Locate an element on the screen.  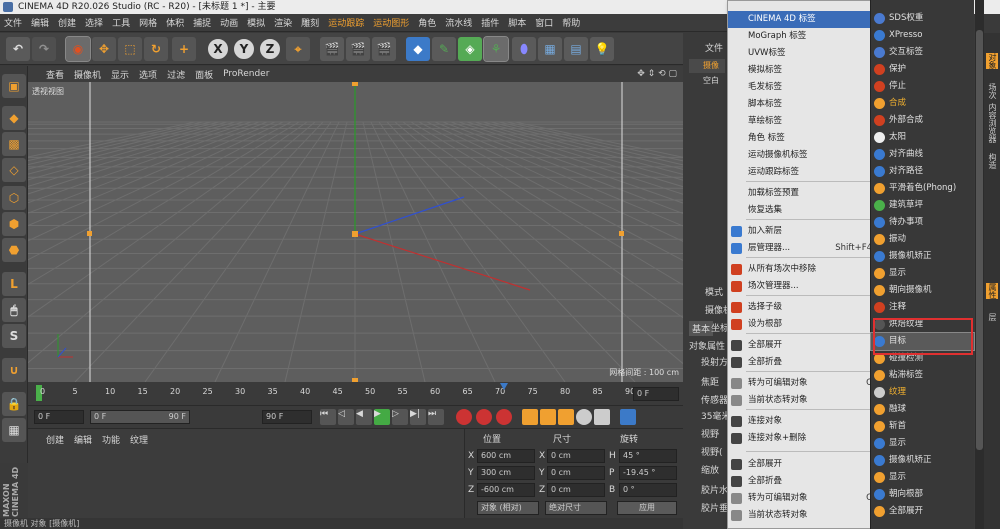
tag-menu-item-15: 显示 is located at coordinates (922, 273).